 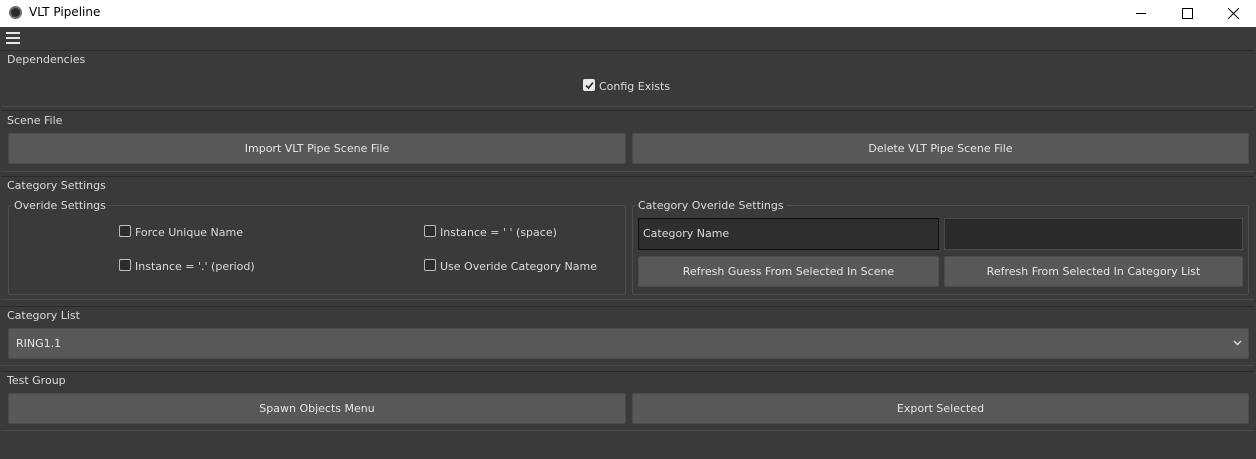 I want to click on hamburger-menu-icon, so click(x=13, y=38).